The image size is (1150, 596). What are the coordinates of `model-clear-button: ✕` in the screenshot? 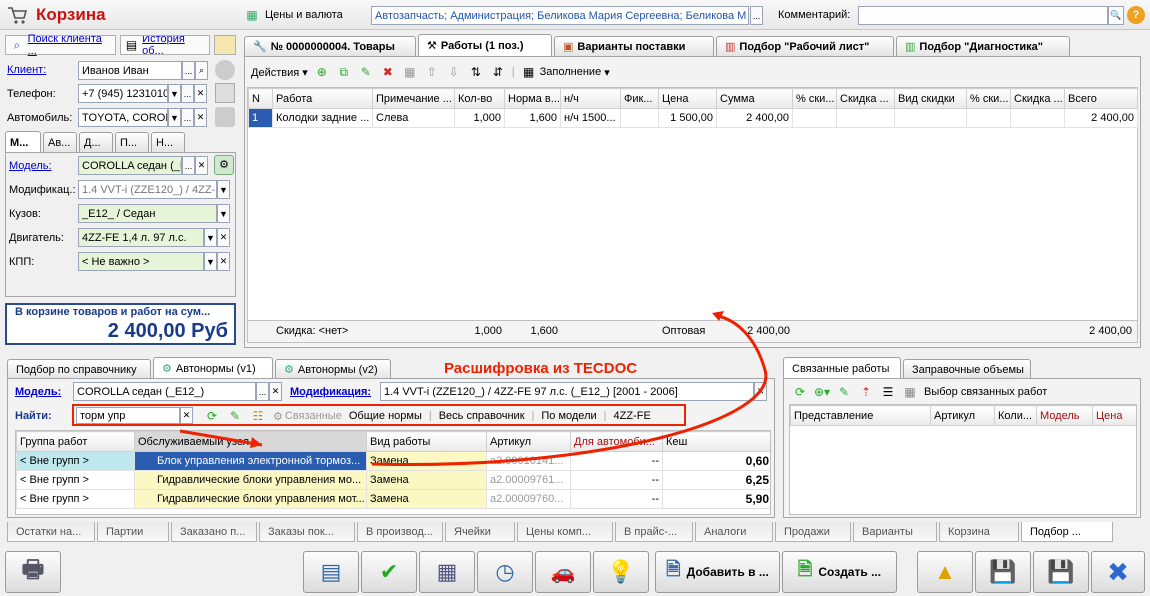 It's located at (201, 165).